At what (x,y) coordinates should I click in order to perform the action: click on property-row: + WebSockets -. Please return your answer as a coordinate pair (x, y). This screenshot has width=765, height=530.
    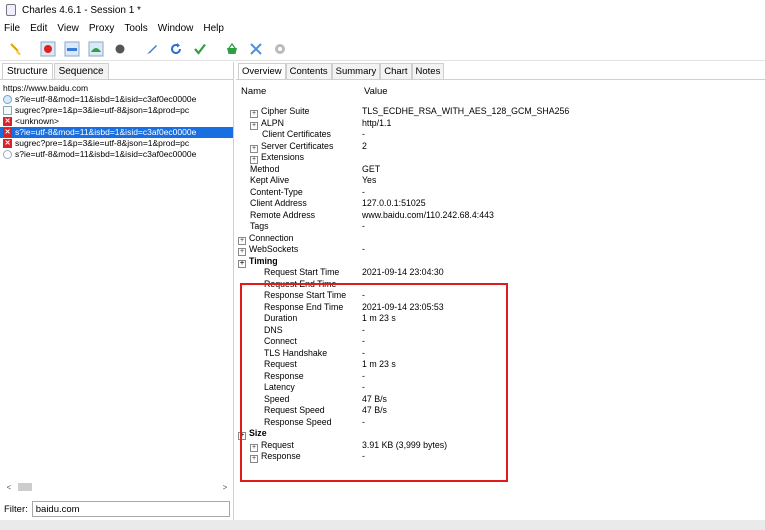
    Looking at the image, I should click on (500, 250).